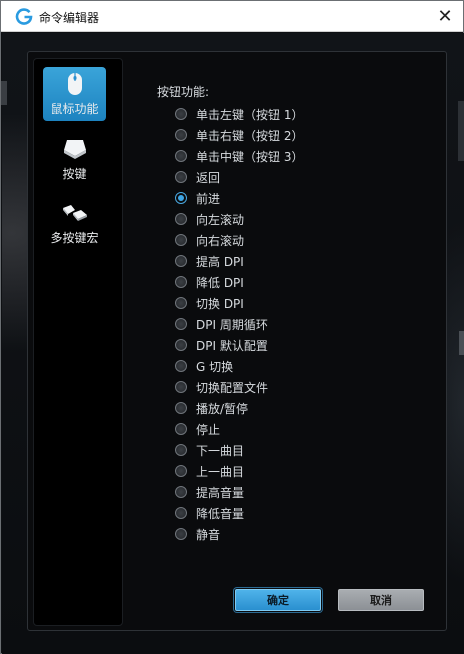 This screenshot has width=464, height=654. I want to click on nav-item-label: 多按键宏, so click(74, 238).